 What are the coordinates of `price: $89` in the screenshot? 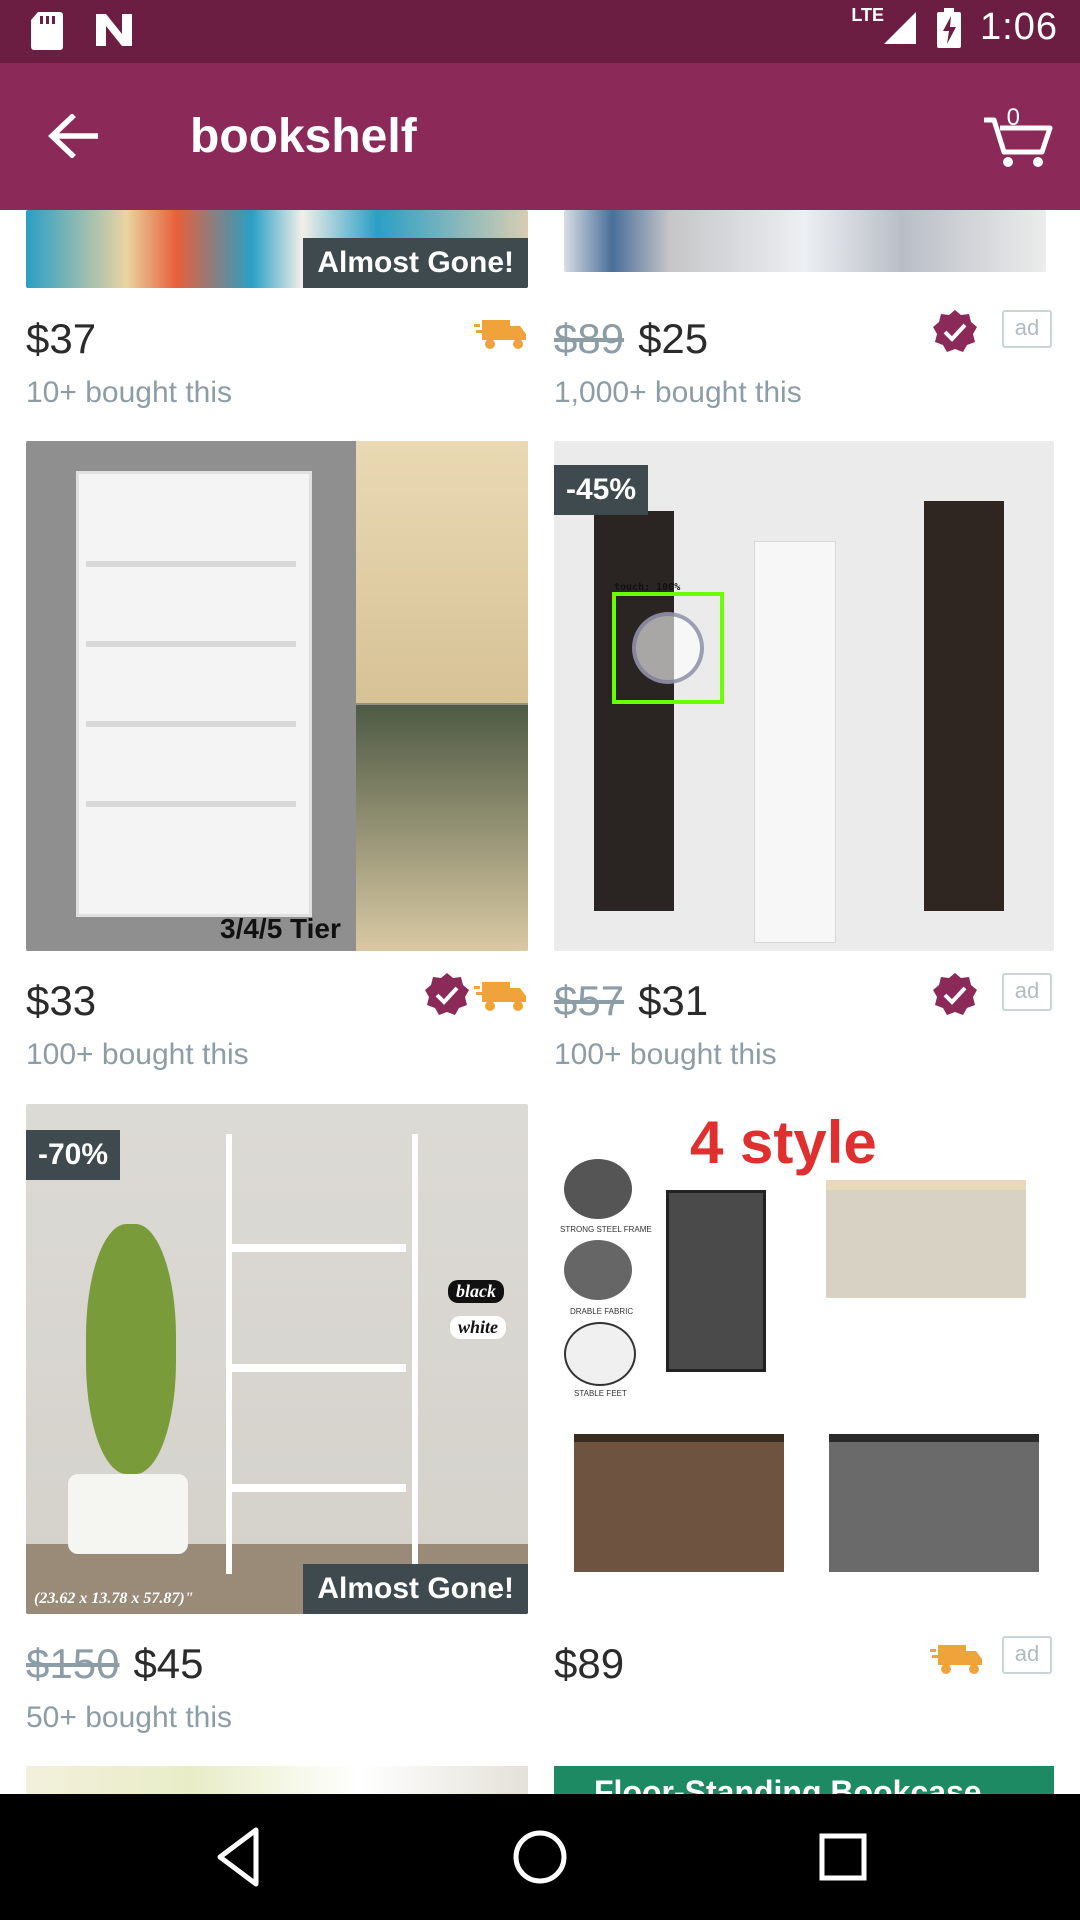 It's located at (589, 1664).